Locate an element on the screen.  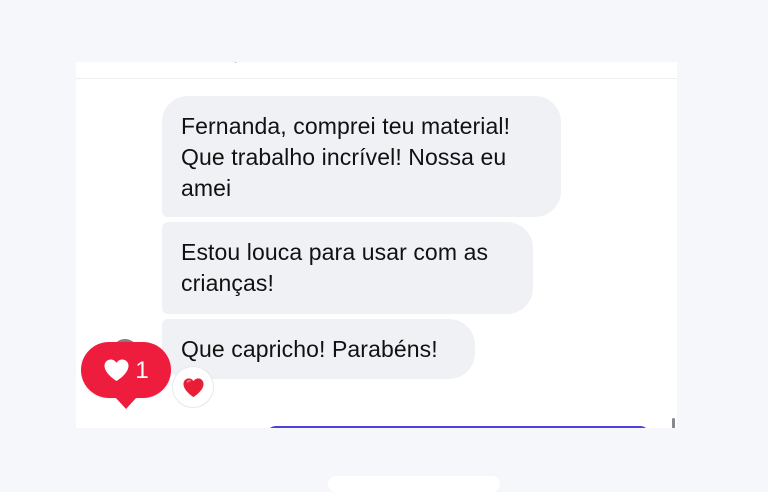
message-reaction is located at coordinates (193, 387).